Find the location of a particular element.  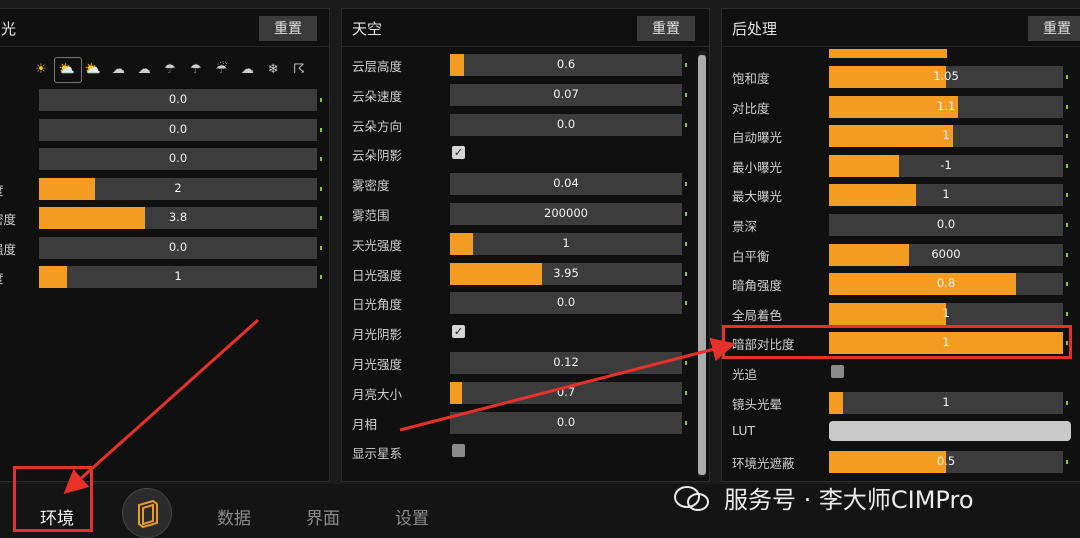

arrow-to-shadow-contrast is located at coordinates (567, 384).